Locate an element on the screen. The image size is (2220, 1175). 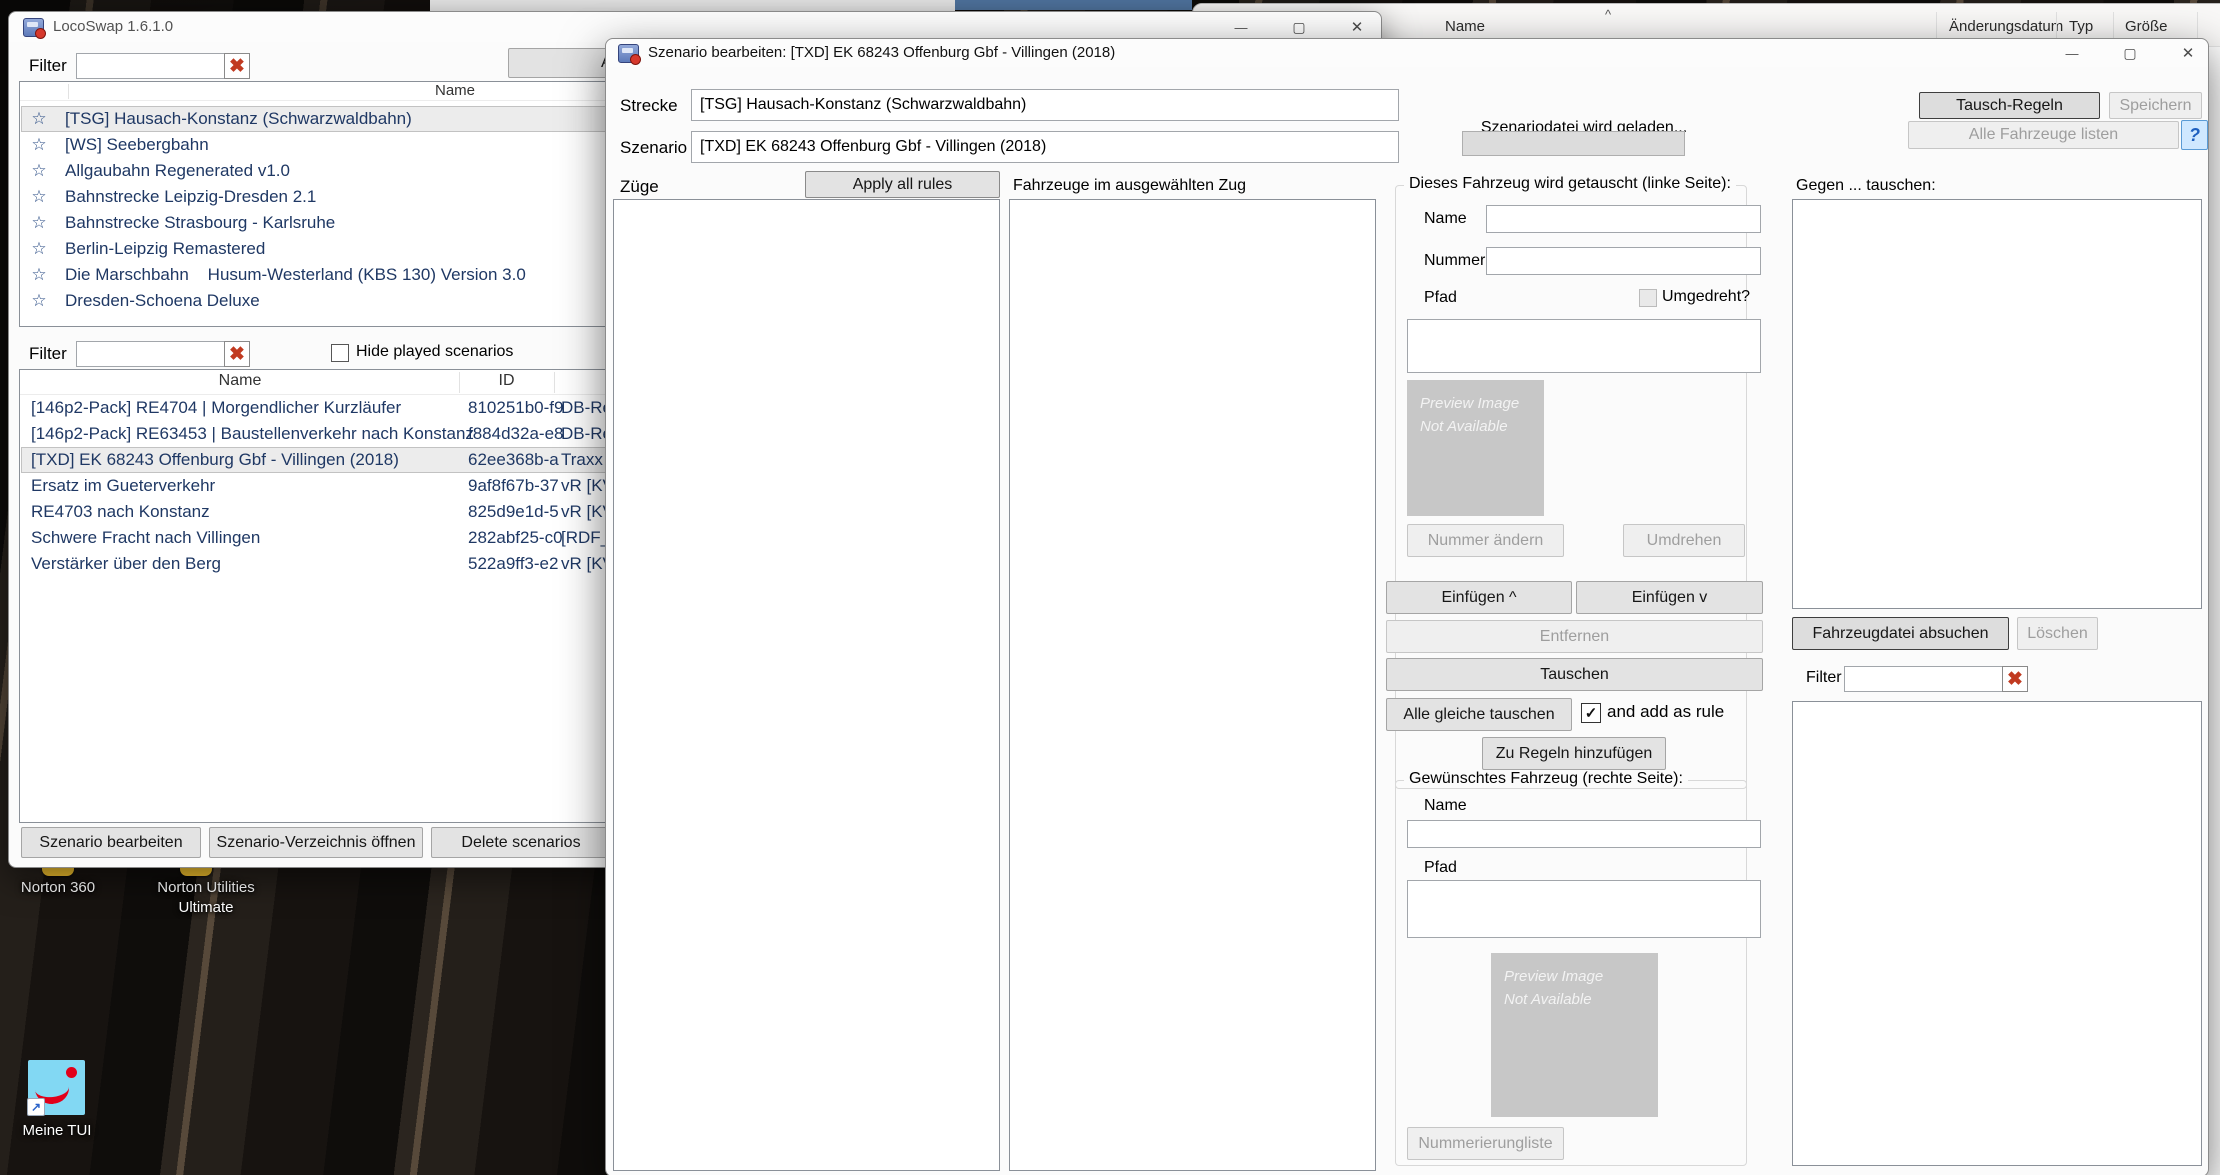
vehicle-filter-input is located at coordinates (1931, 679).